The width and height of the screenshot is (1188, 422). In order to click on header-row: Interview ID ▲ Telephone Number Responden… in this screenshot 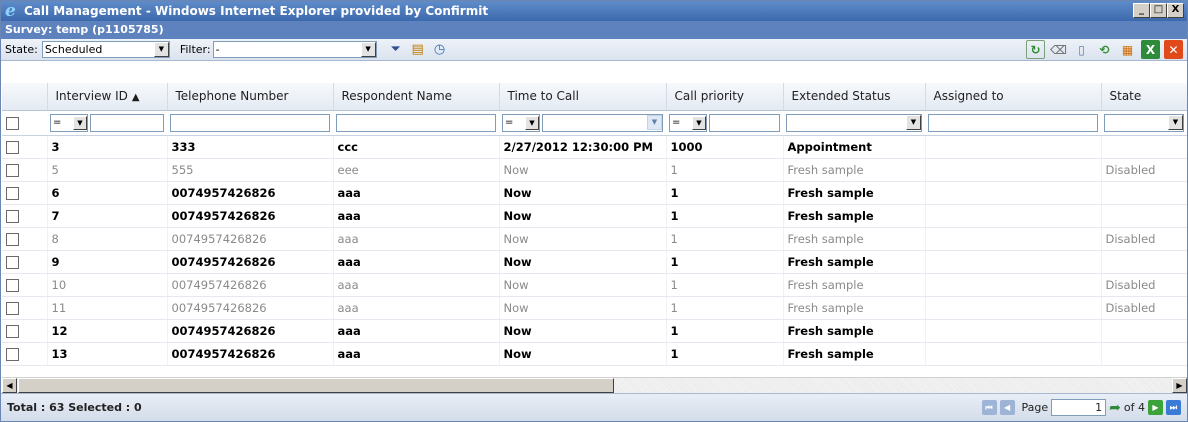, I will do `click(594, 97)`.